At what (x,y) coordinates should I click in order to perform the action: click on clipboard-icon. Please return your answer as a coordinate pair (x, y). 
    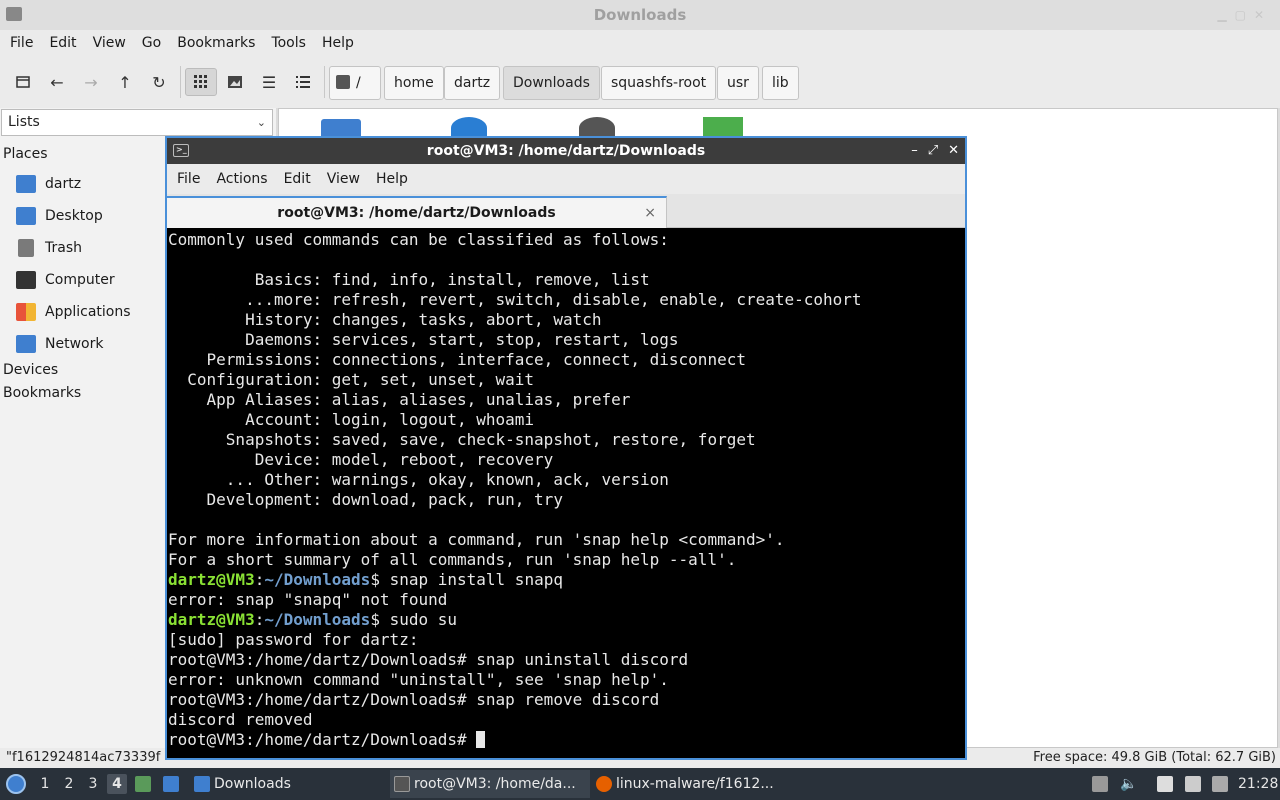
    Looking at the image, I should click on (1100, 784).